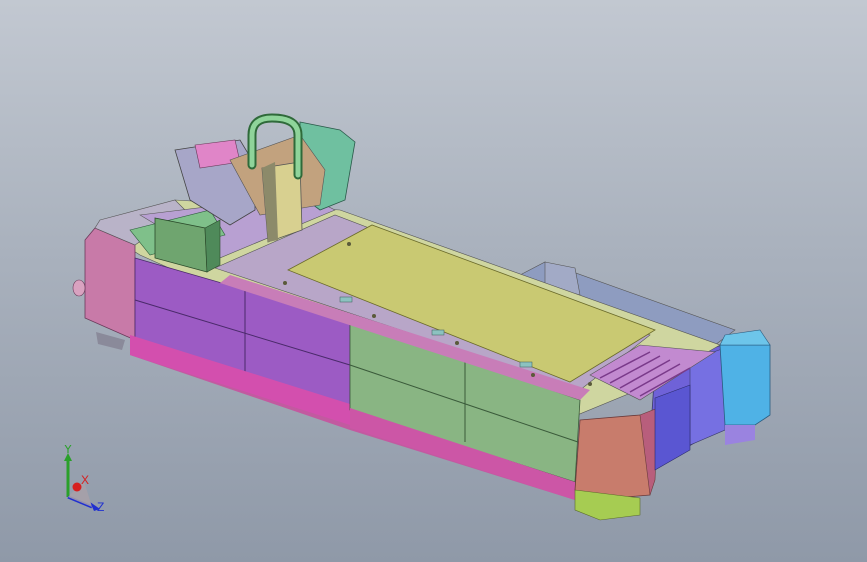 Image resolution: width=867 pixels, height=562 pixels. What do you see at coordinates (740, 435) in the screenshot?
I see `exchange-table-foot` at bounding box center [740, 435].